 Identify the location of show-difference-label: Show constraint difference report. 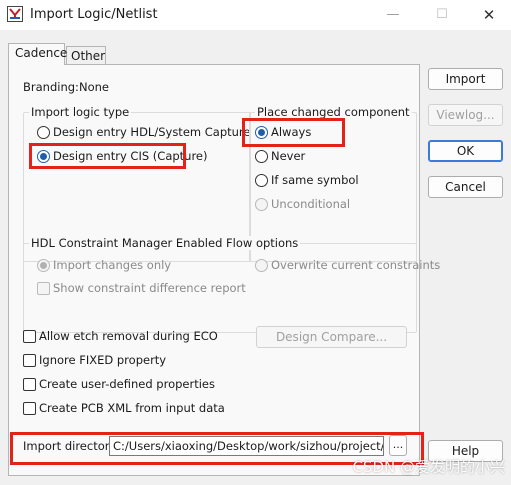
(149, 288).